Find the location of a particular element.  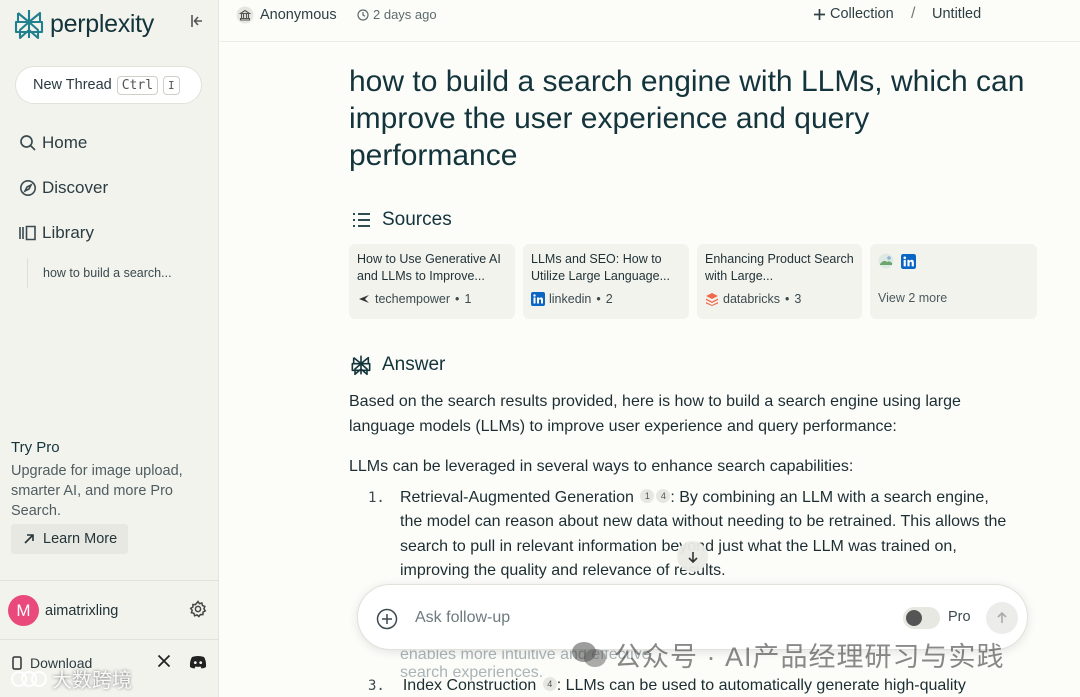

add-to-collection-button: Collection is located at coordinates (853, 14).